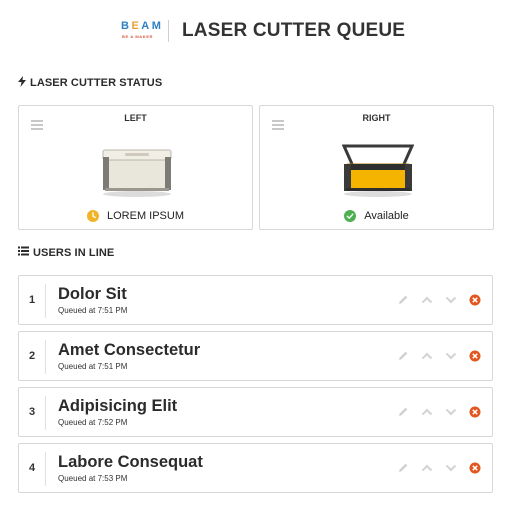 This screenshot has width=512, height=512. What do you see at coordinates (142, 26) in the screenshot?
I see `logo-wordmark: BEAM` at bounding box center [142, 26].